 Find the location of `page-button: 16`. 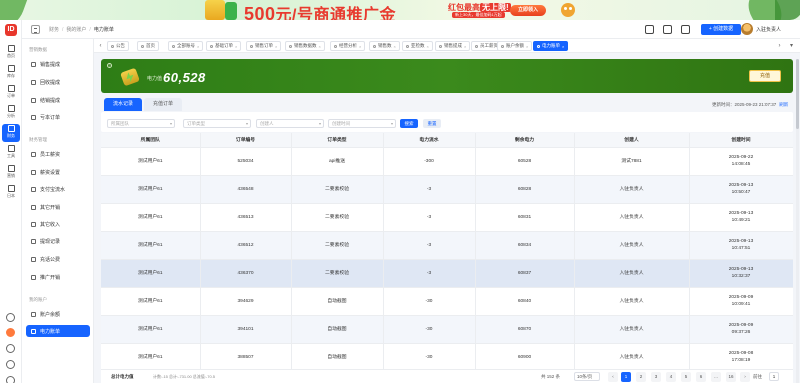

page-button: 16 is located at coordinates (731, 377).